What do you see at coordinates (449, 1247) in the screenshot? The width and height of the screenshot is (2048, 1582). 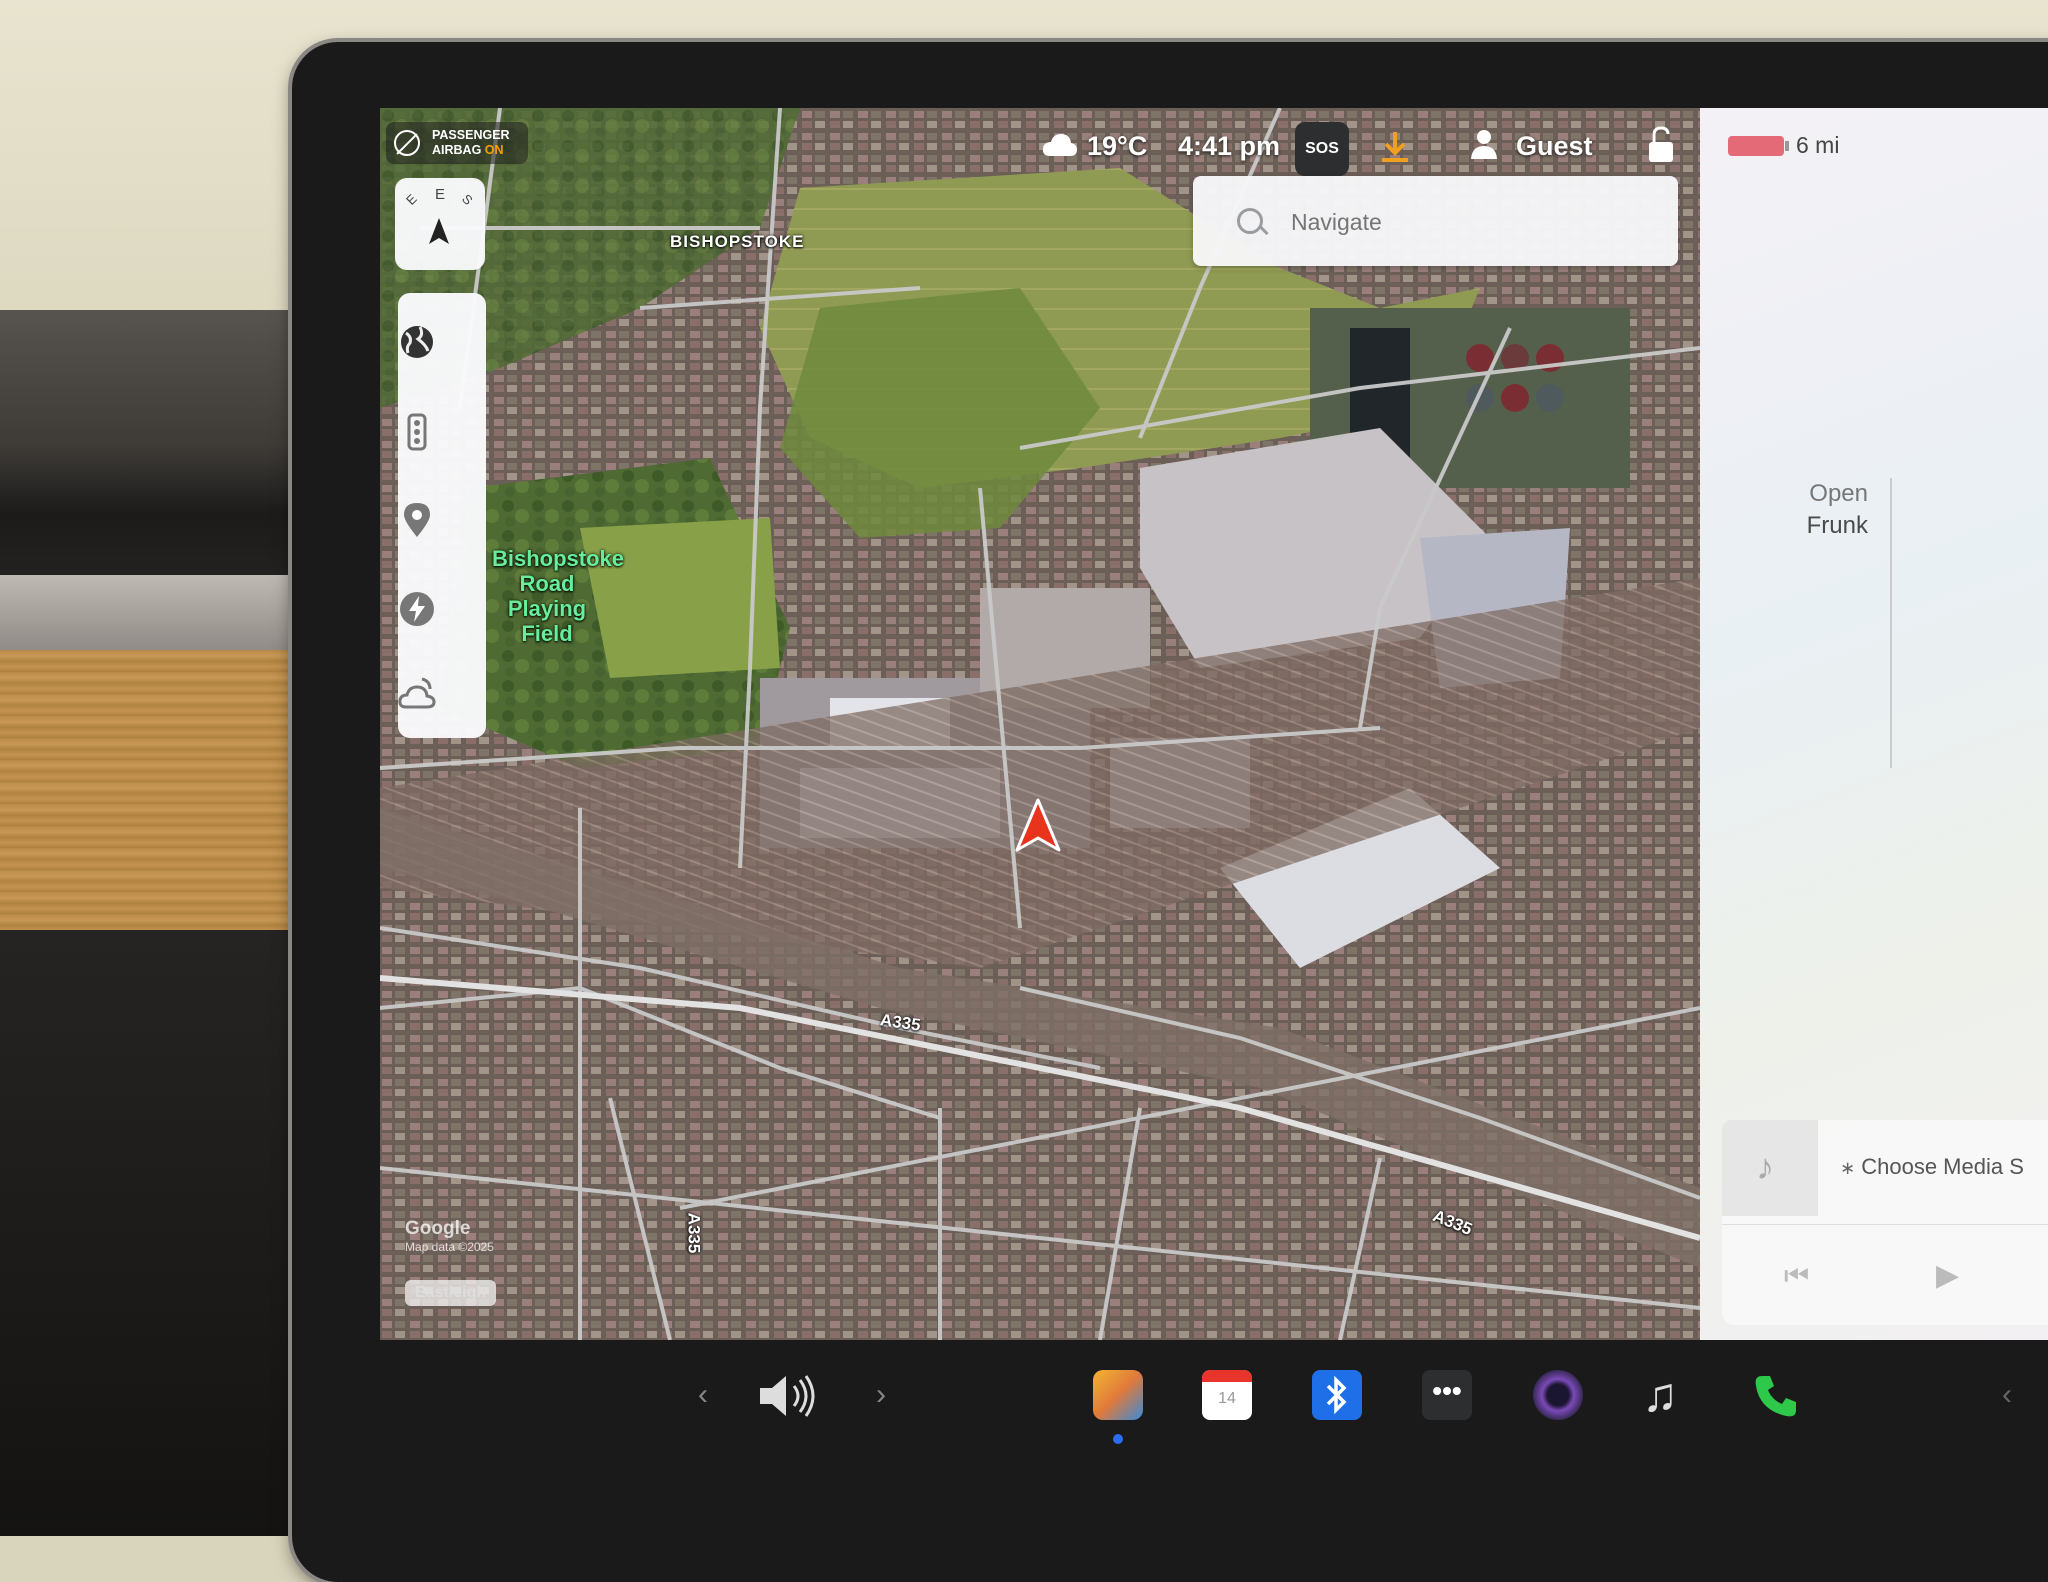 I see `map-data-credit: Map data ©2025` at bounding box center [449, 1247].